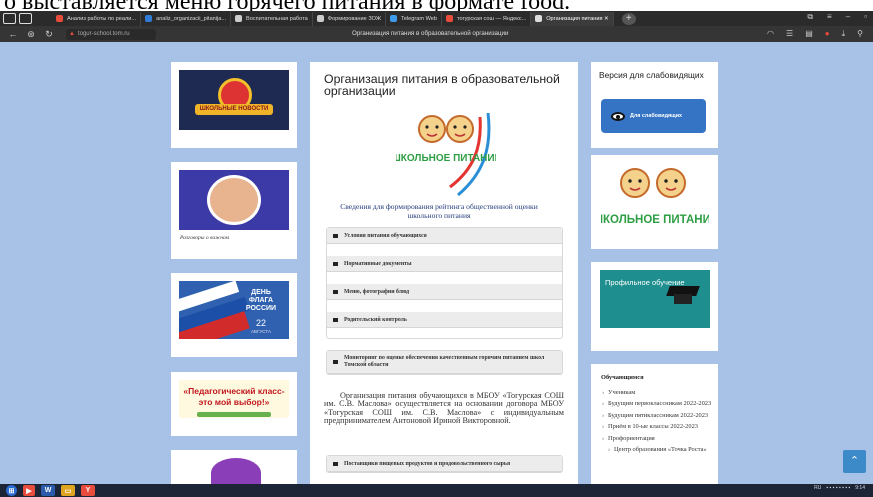 The image size is (873, 497). What do you see at coordinates (827, 34) in the screenshot?
I see `adblock-icon: ●` at bounding box center [827, 34].